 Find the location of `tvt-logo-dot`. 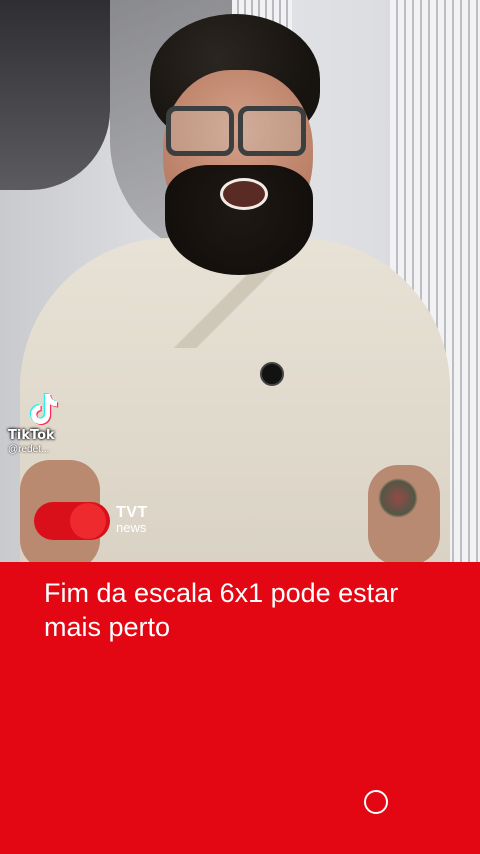

tvt-logo-dot is located at coordinates (88, 521).